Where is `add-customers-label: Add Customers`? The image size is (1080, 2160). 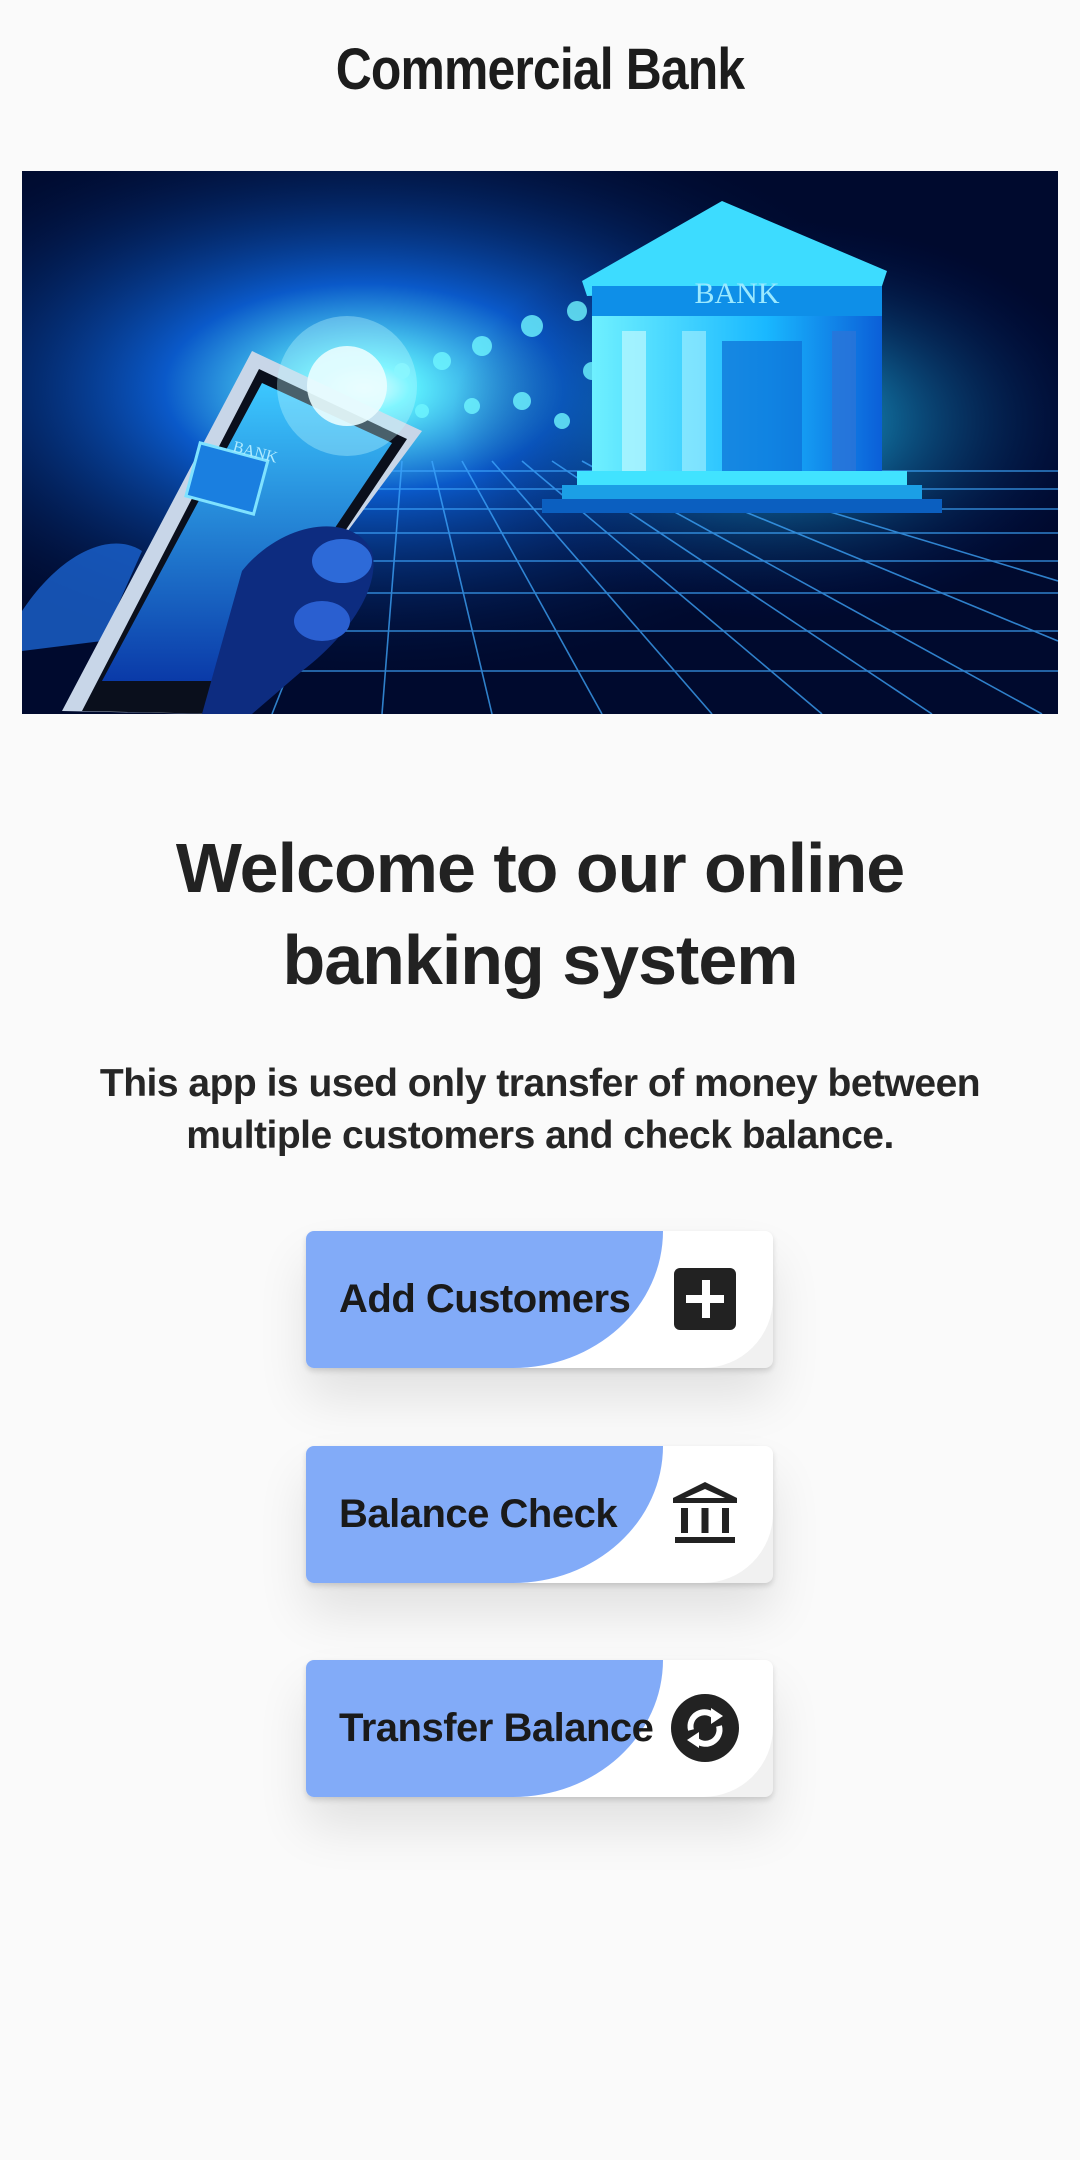
add-customers-label: Add Customers is located at coordinates (485, 1299).